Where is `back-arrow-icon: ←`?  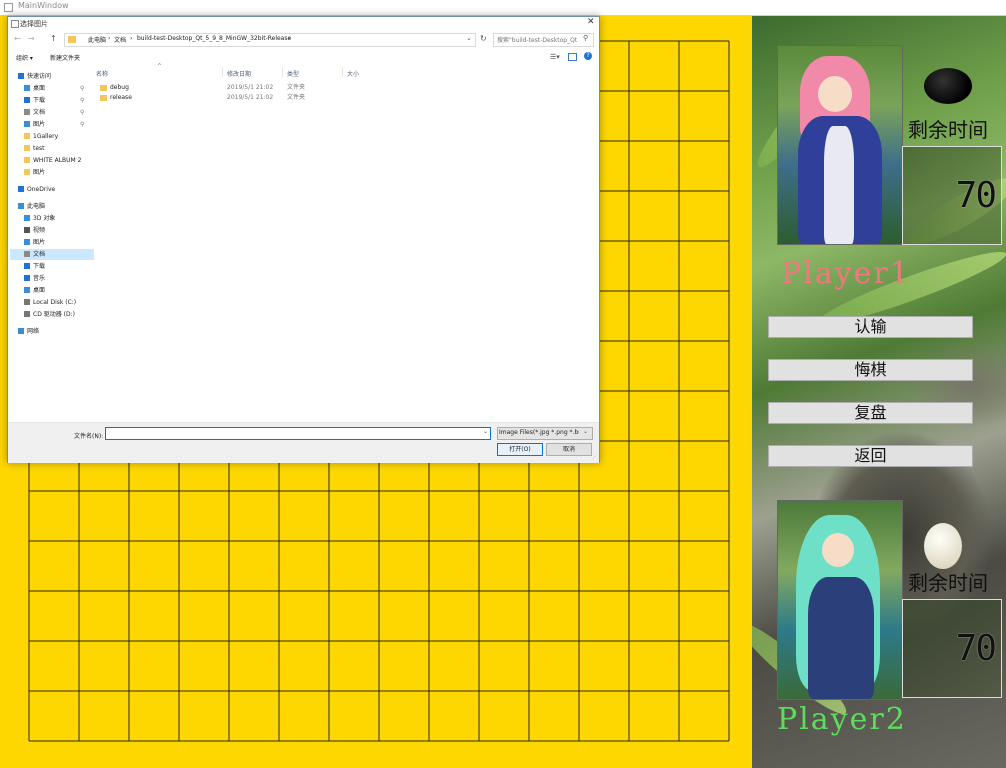 back-arrow-icon: ← is located at coordinates (17, 38).